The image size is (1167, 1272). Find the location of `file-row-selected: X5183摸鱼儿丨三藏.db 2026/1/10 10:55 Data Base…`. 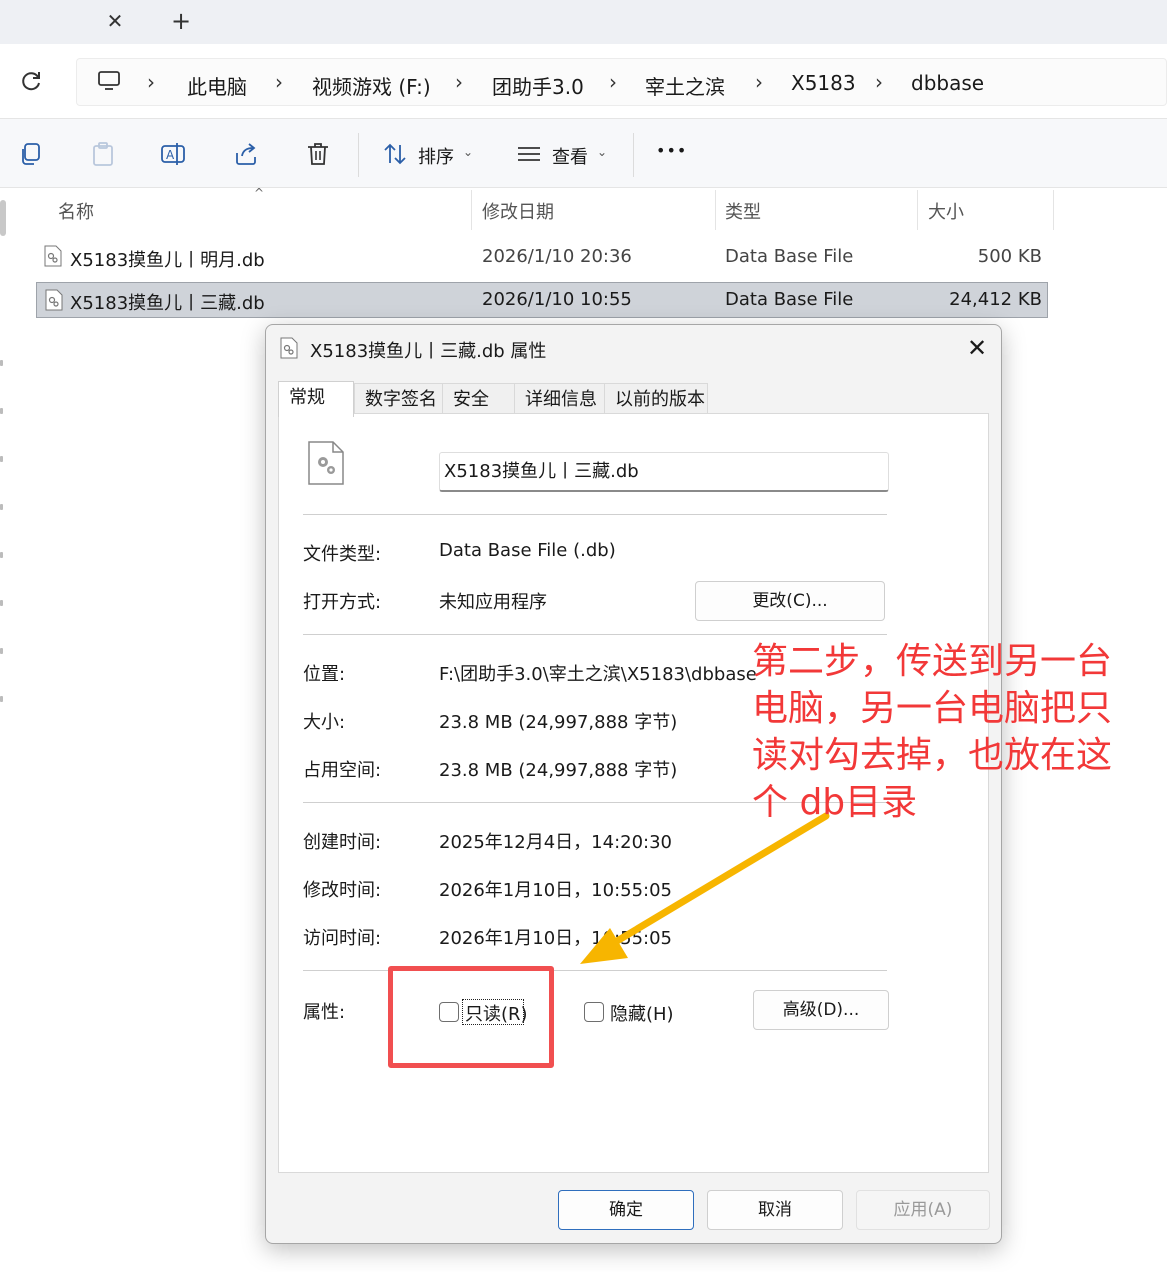

file-row-selected: X5183摸鱼儿丨三藏.db 2026/1/10 10:55 Data Base… is located at coordinates (542, 300).